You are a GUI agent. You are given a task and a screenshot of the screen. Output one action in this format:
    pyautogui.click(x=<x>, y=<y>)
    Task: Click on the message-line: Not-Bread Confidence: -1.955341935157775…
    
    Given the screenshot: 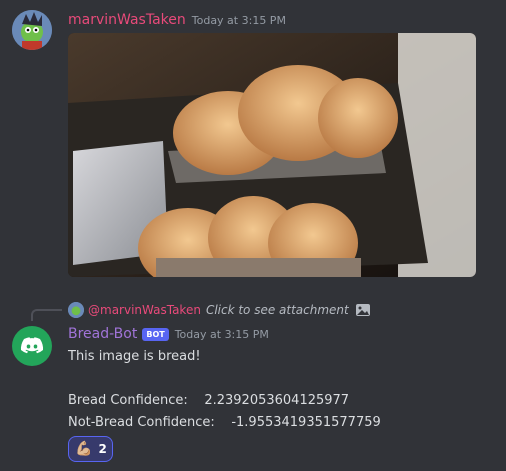 What is the action you would take?
    pyautogui.click(x=224, y=422)
    